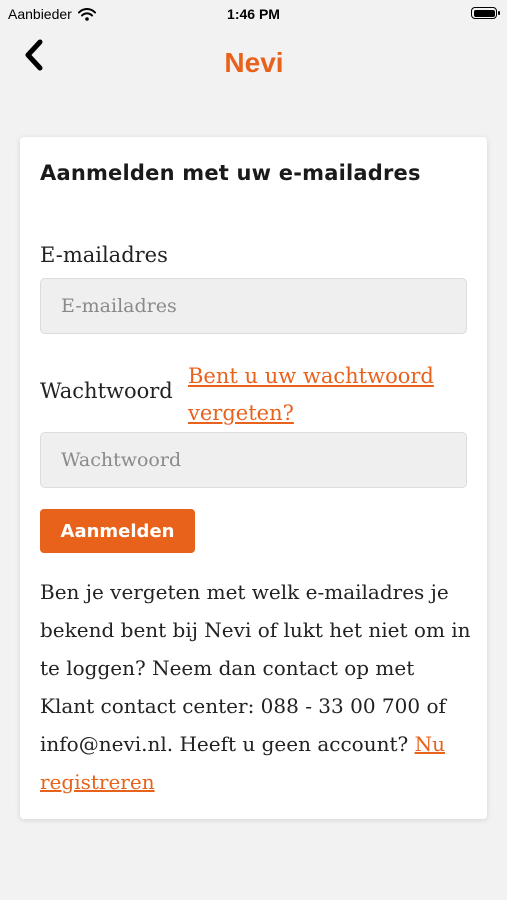  I want to click on password-field, so click(253, 460).